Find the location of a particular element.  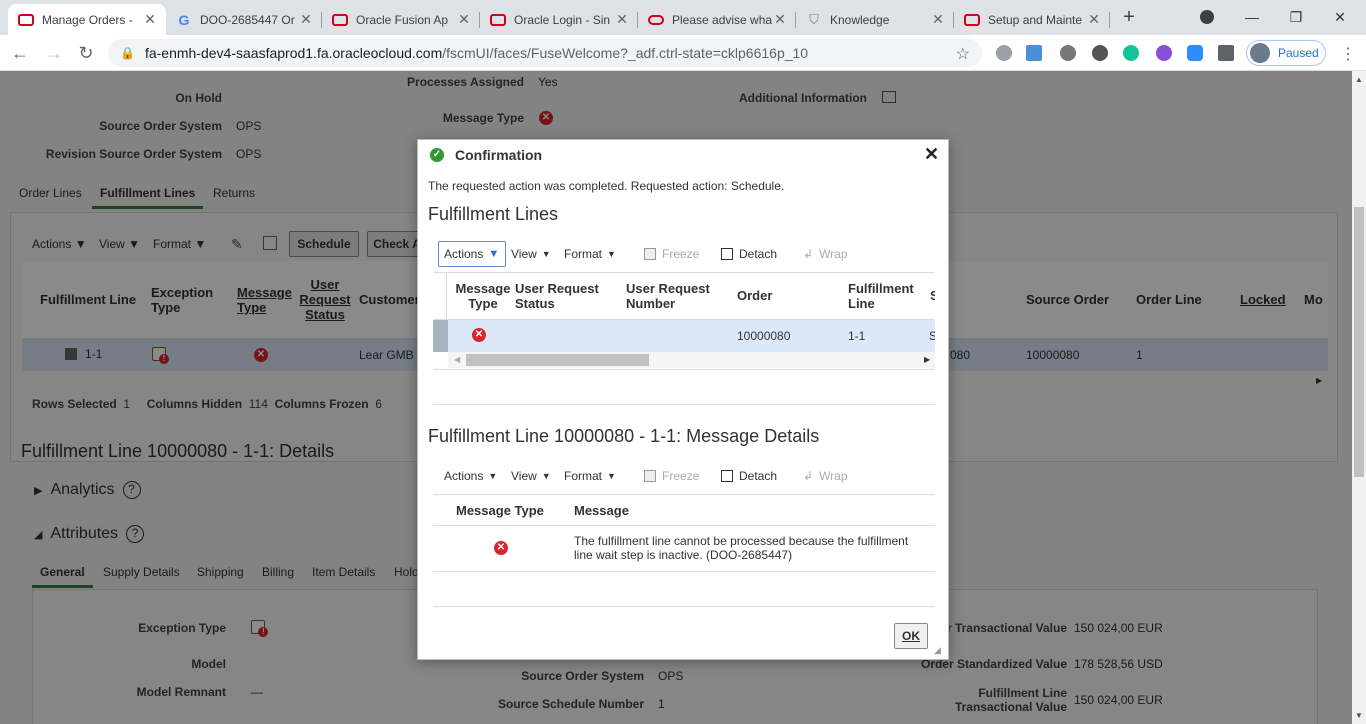

window-close-icon: ✕ is located at coordinates (1340, 17).